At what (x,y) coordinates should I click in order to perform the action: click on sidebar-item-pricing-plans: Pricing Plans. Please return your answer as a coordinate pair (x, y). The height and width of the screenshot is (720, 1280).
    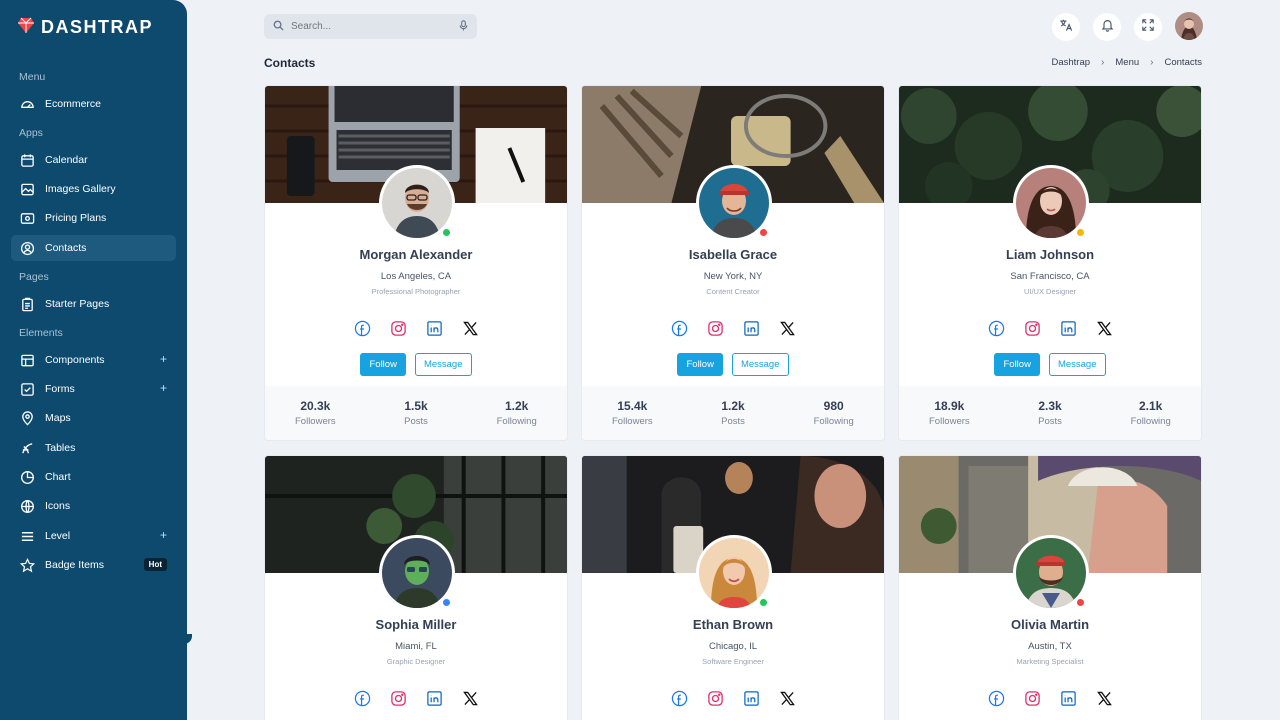
    Looking at the image, I should click on (93, 218).